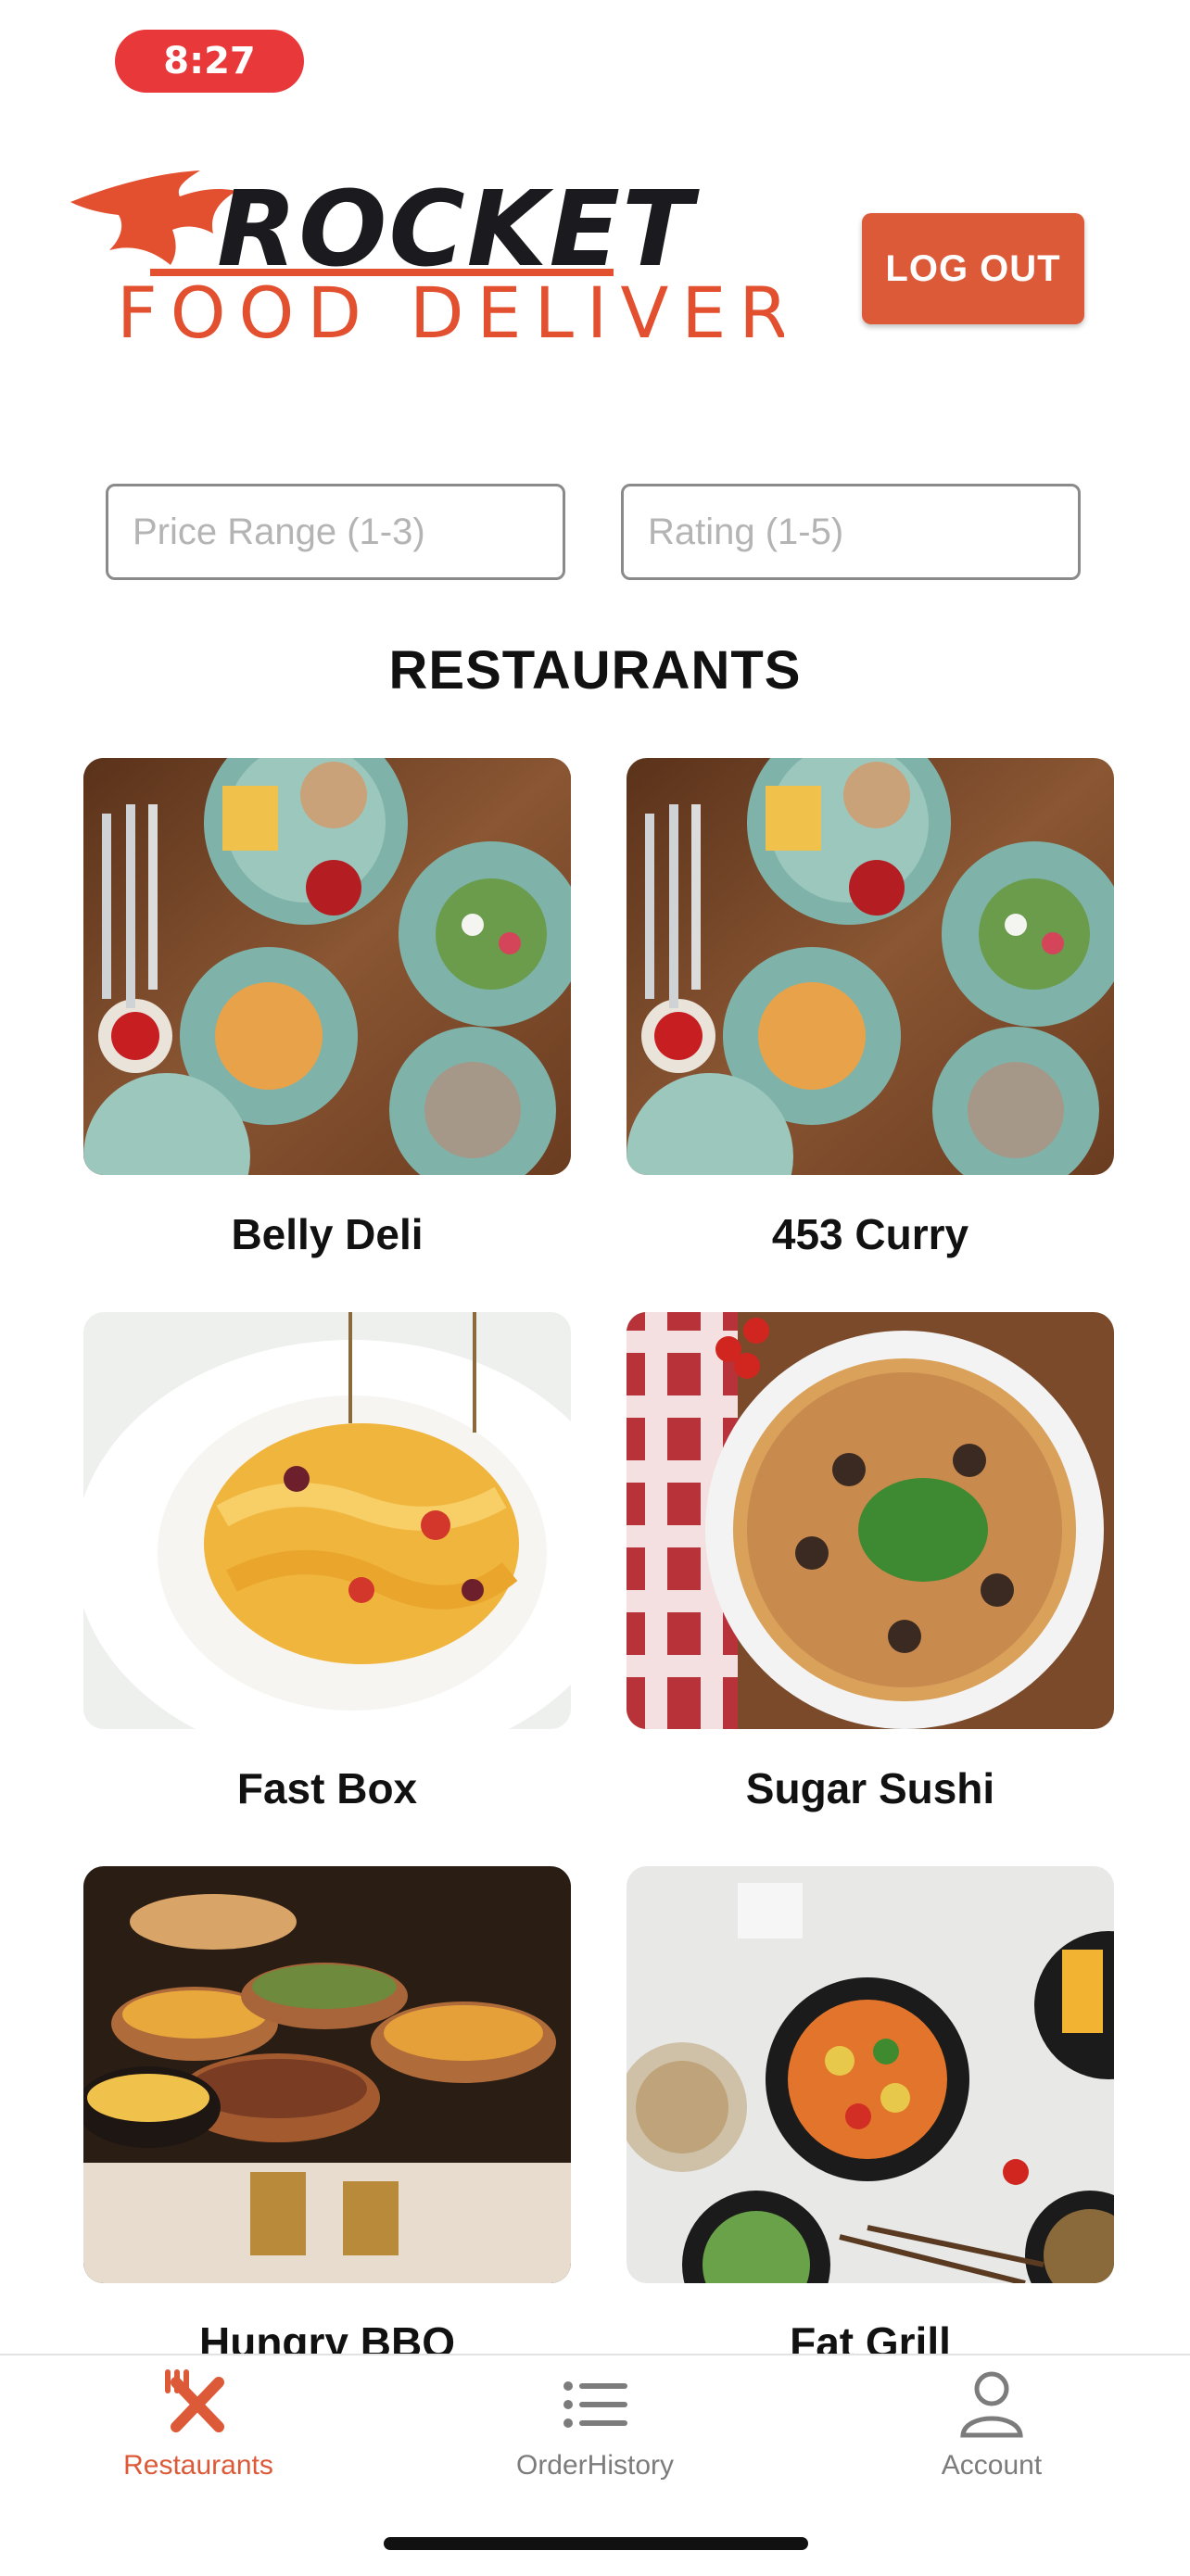 Image resolution: width=1190 pixels, height=2576 pixels. I want to click on restaurant-name: Sugar Sushi, so click(870, 1788).